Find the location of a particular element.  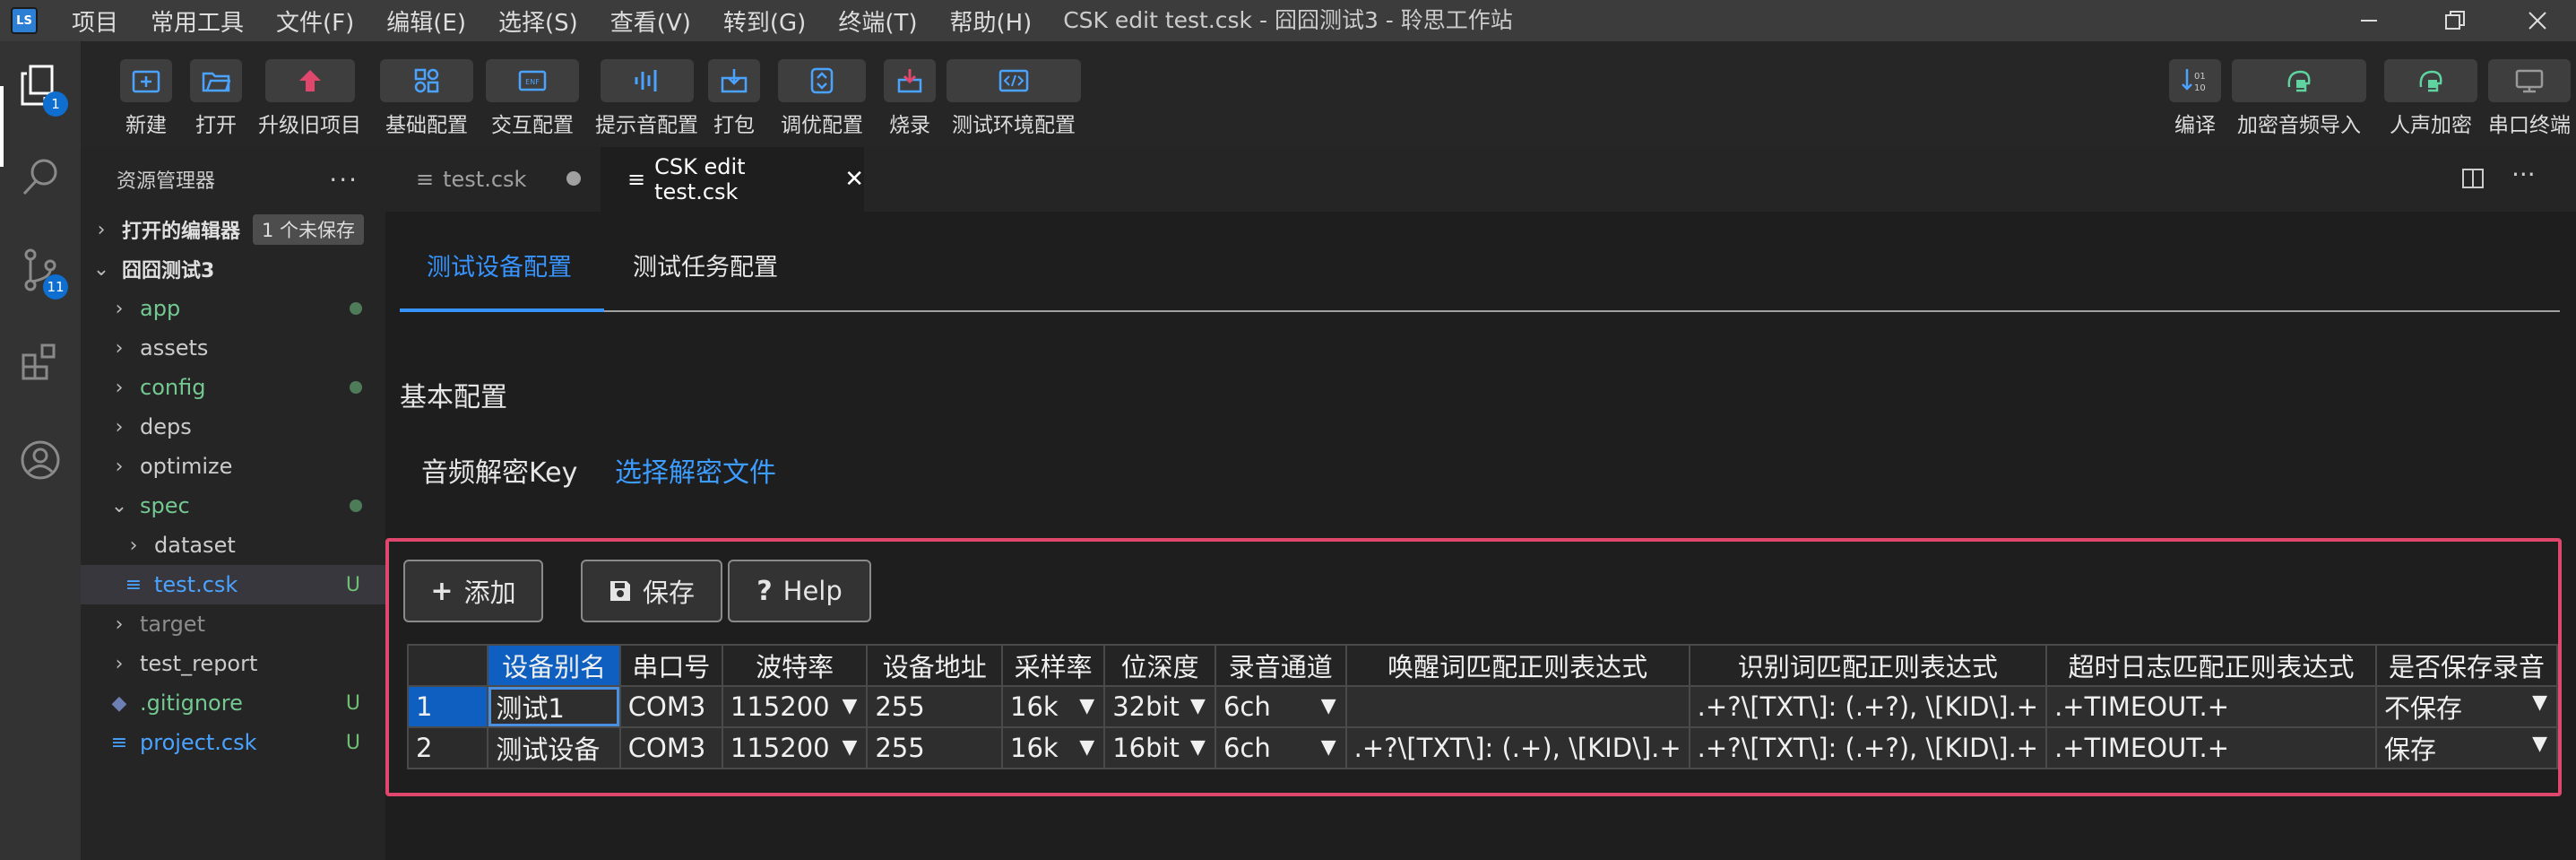

menu-goto: 转到(G) is located at coordinates (764, 21).